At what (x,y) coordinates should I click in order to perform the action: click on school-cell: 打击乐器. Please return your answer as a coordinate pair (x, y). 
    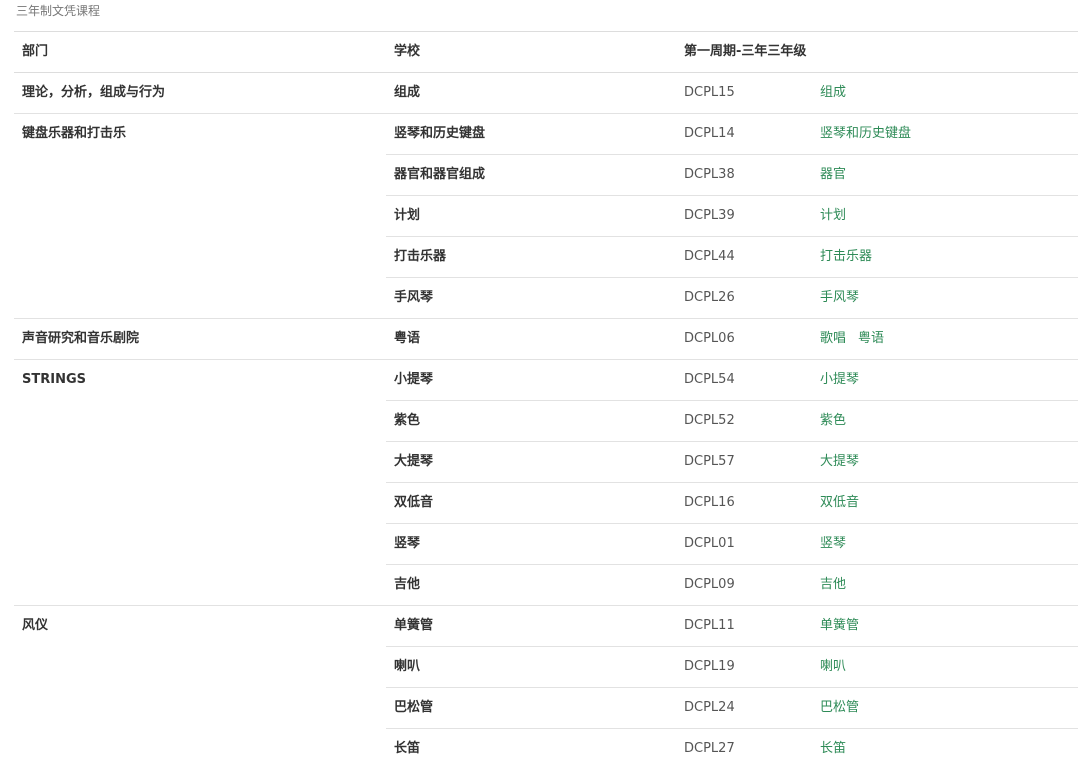
    Looking at the image, I should click on (531, 257).